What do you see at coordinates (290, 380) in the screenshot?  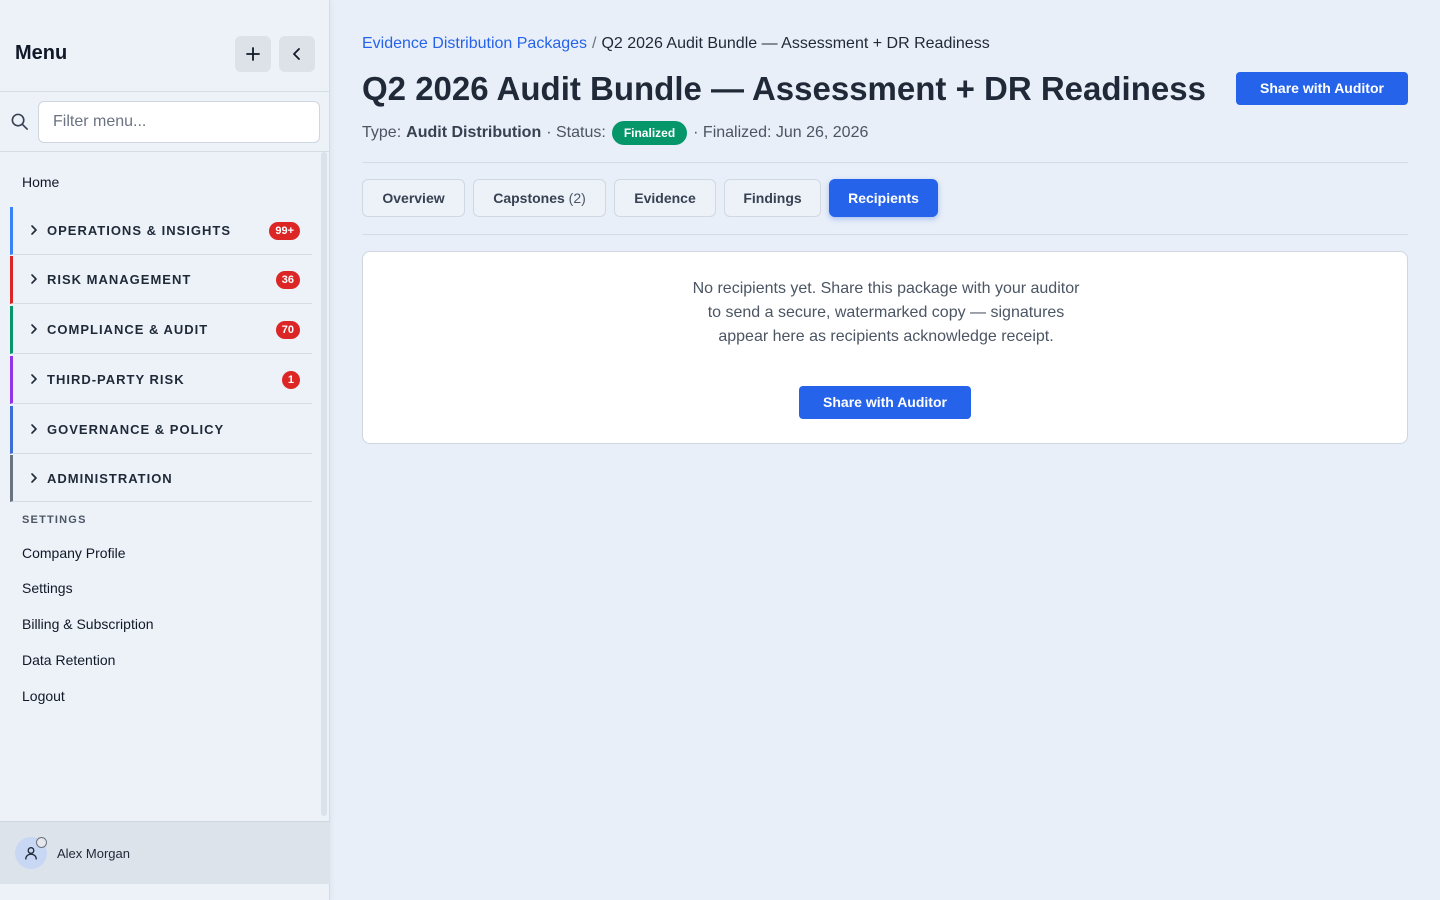 I see `count-badge: 1` at bounding box center [290, 380].